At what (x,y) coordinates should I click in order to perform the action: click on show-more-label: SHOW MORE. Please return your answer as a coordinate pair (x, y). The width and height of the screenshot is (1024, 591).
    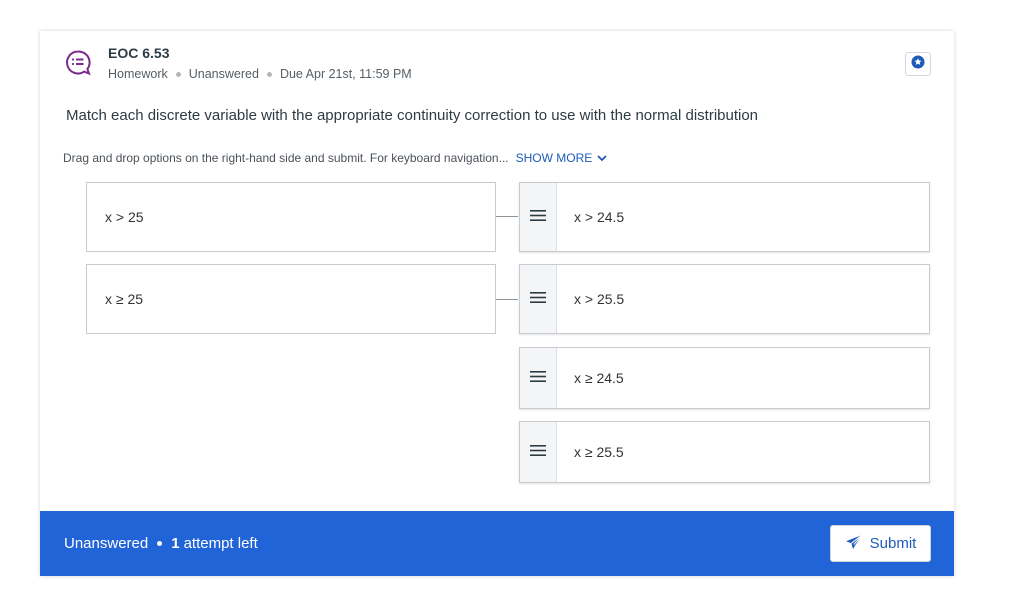
    Looking at the image, I should click on (554, 158).